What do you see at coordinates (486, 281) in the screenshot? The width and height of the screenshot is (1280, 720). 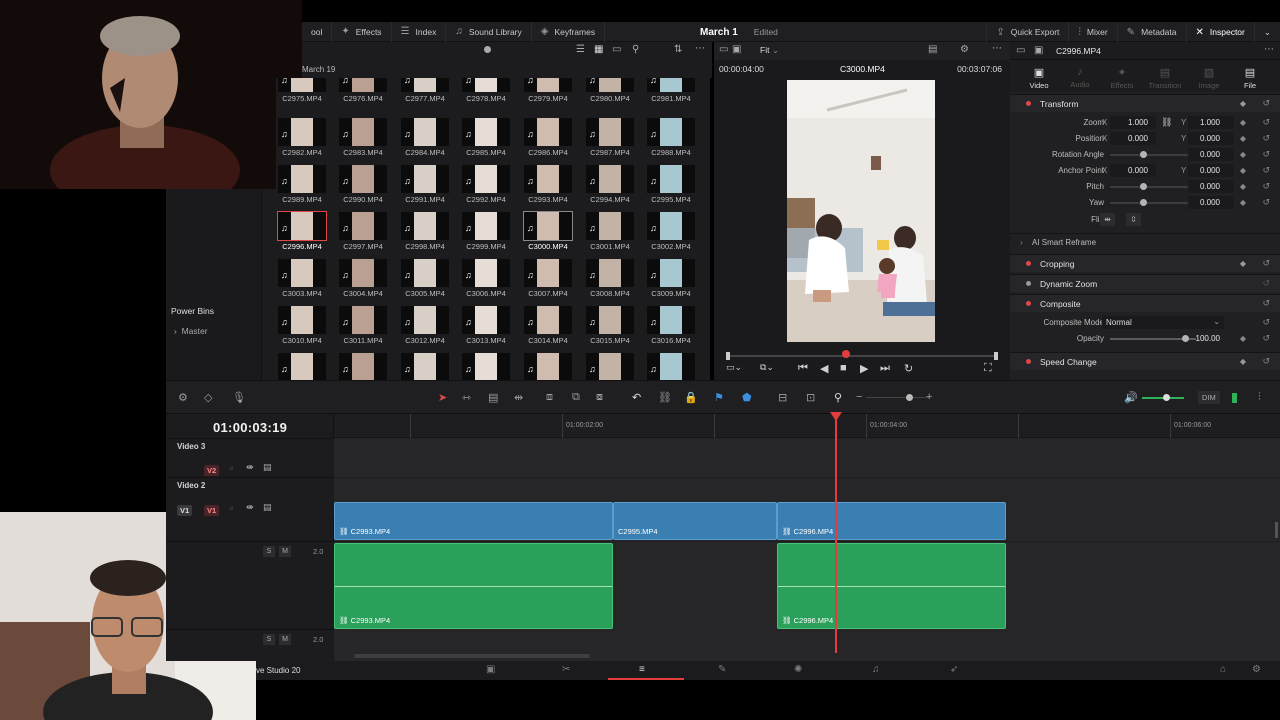 I see `media-clip-thumbnail: ♫ C3006.MP4` at bounding box center [486, 281].